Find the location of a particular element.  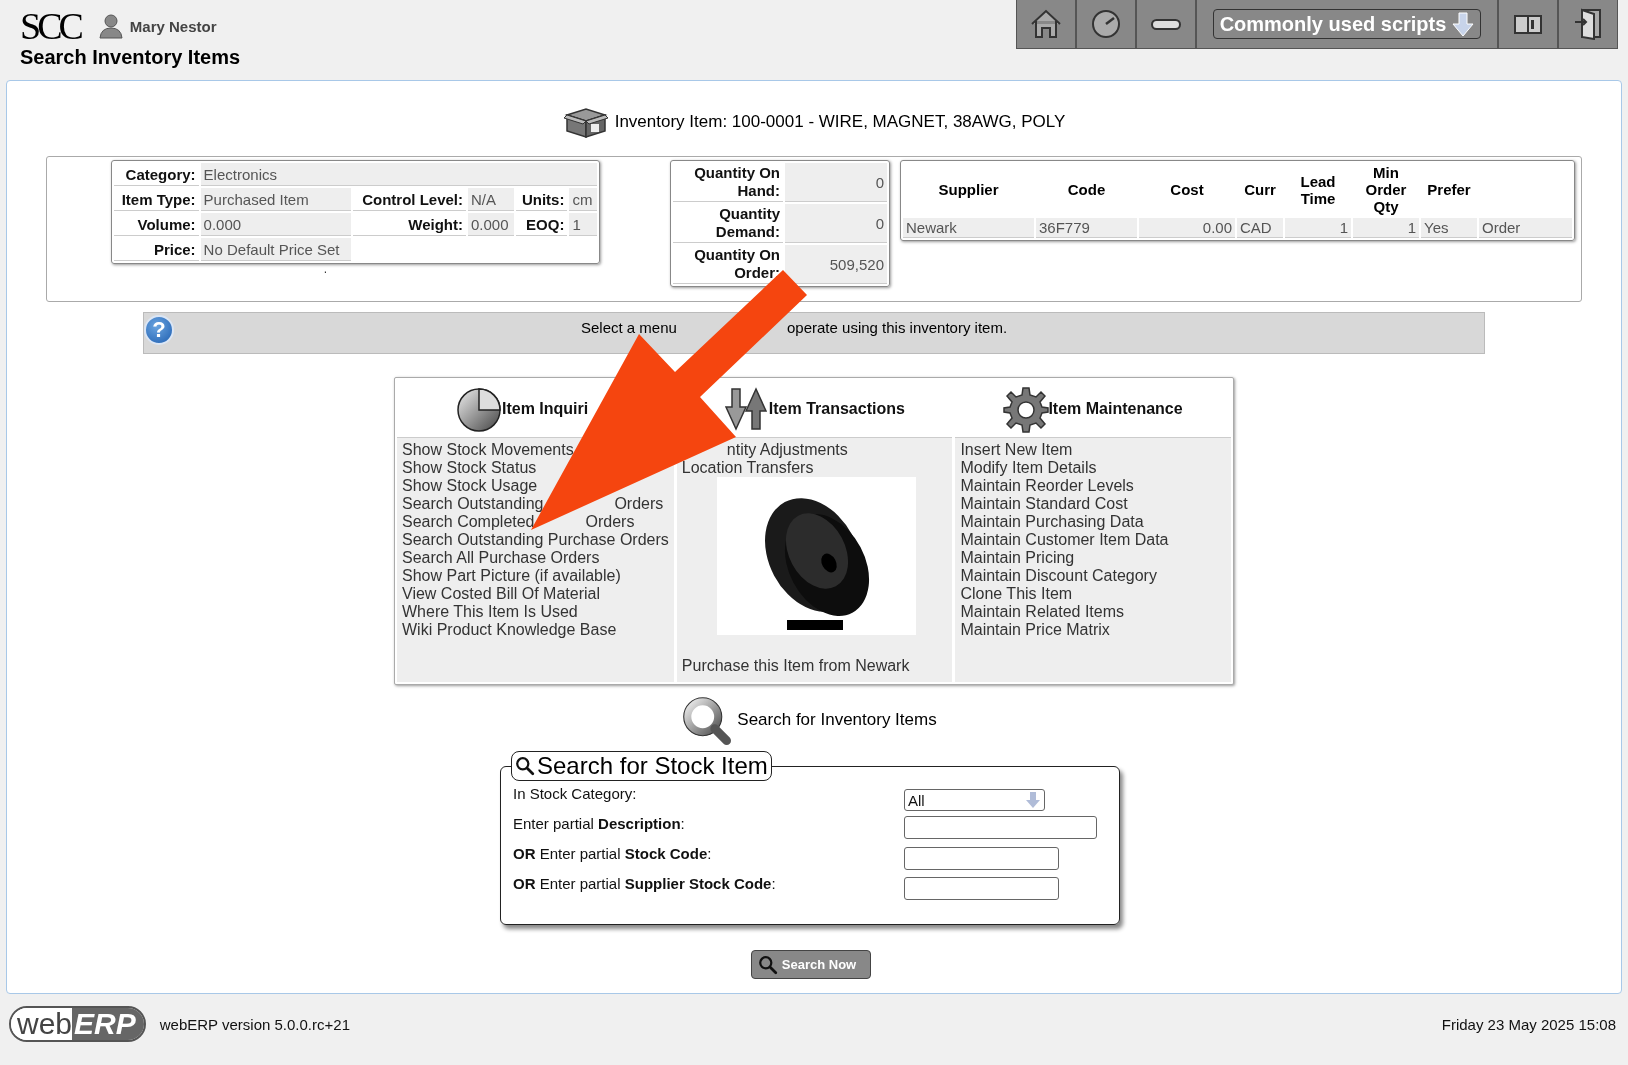

column-header: Cost is located at coordinates (1187, 190).